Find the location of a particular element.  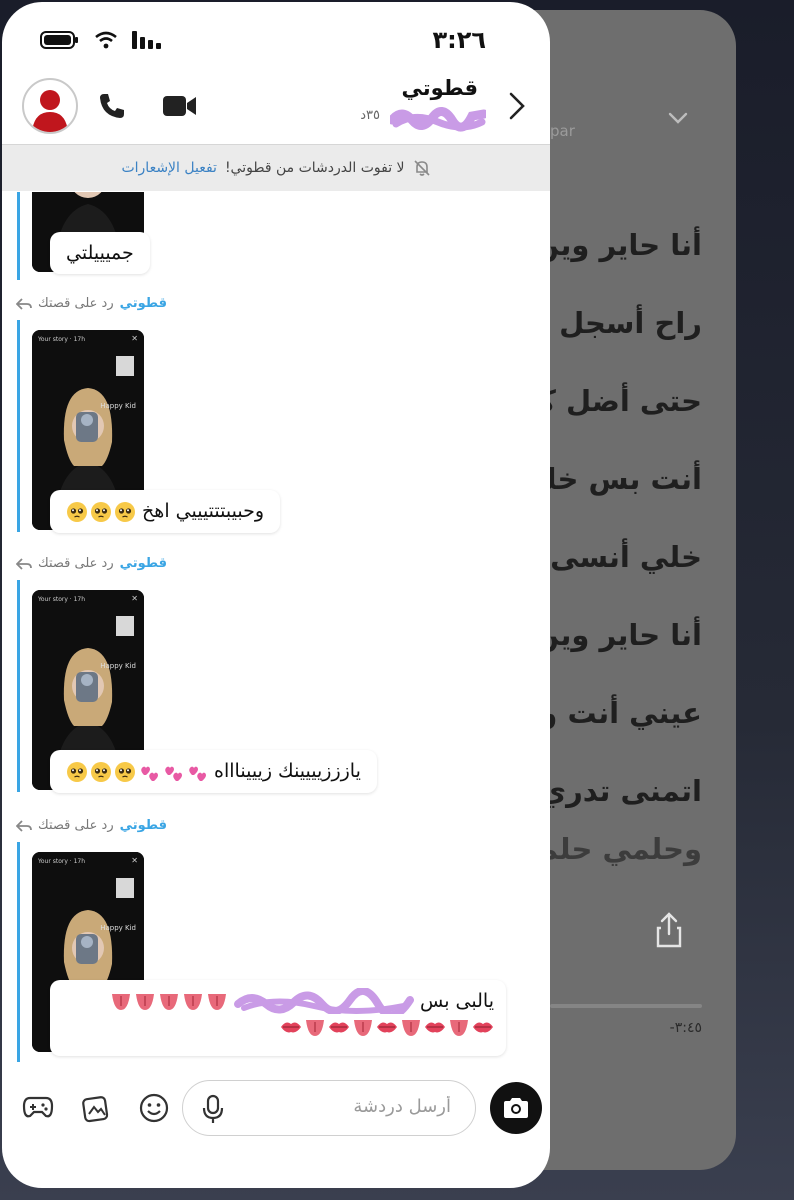

lyric-line: اتمنى تدري is located at coordinates (620, 791).